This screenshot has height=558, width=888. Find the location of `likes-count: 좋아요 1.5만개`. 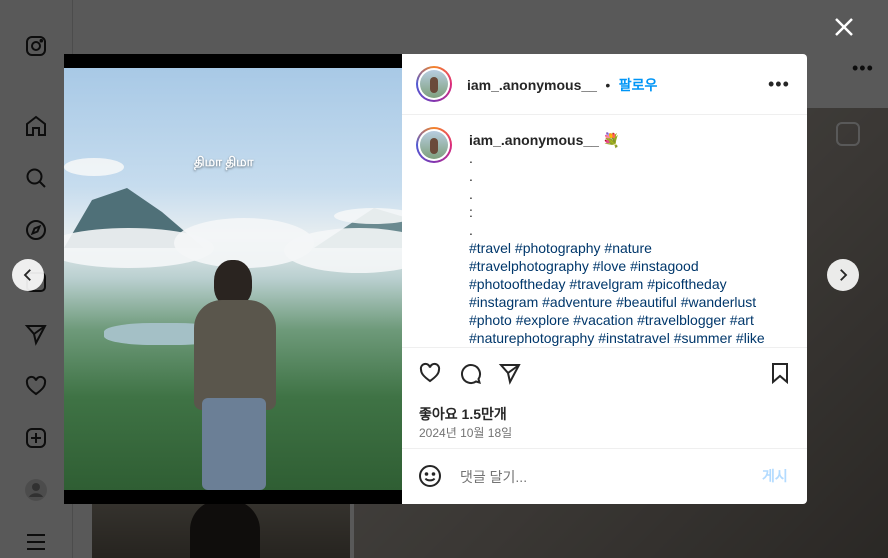

likes-count: 좋아요 1.5만개 is located at coordinates (463, 414).